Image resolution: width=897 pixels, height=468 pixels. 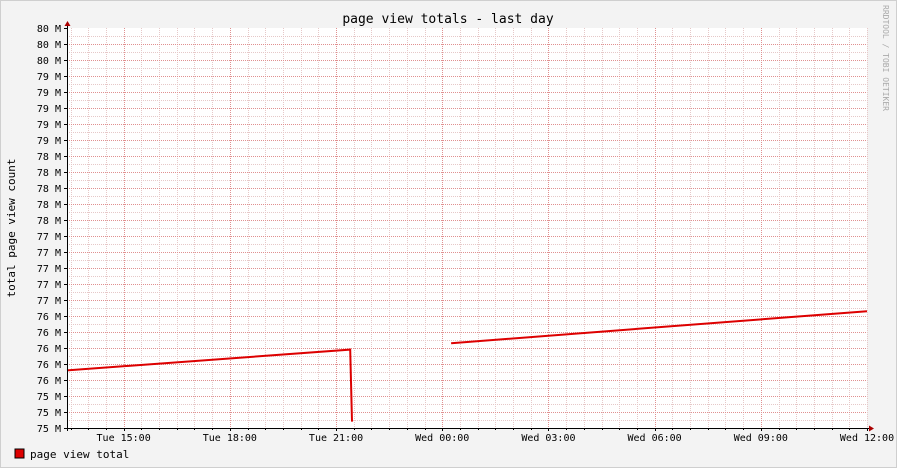 I want to click on x-tick-label: Wed 03:00, so click(x=548, y=438).